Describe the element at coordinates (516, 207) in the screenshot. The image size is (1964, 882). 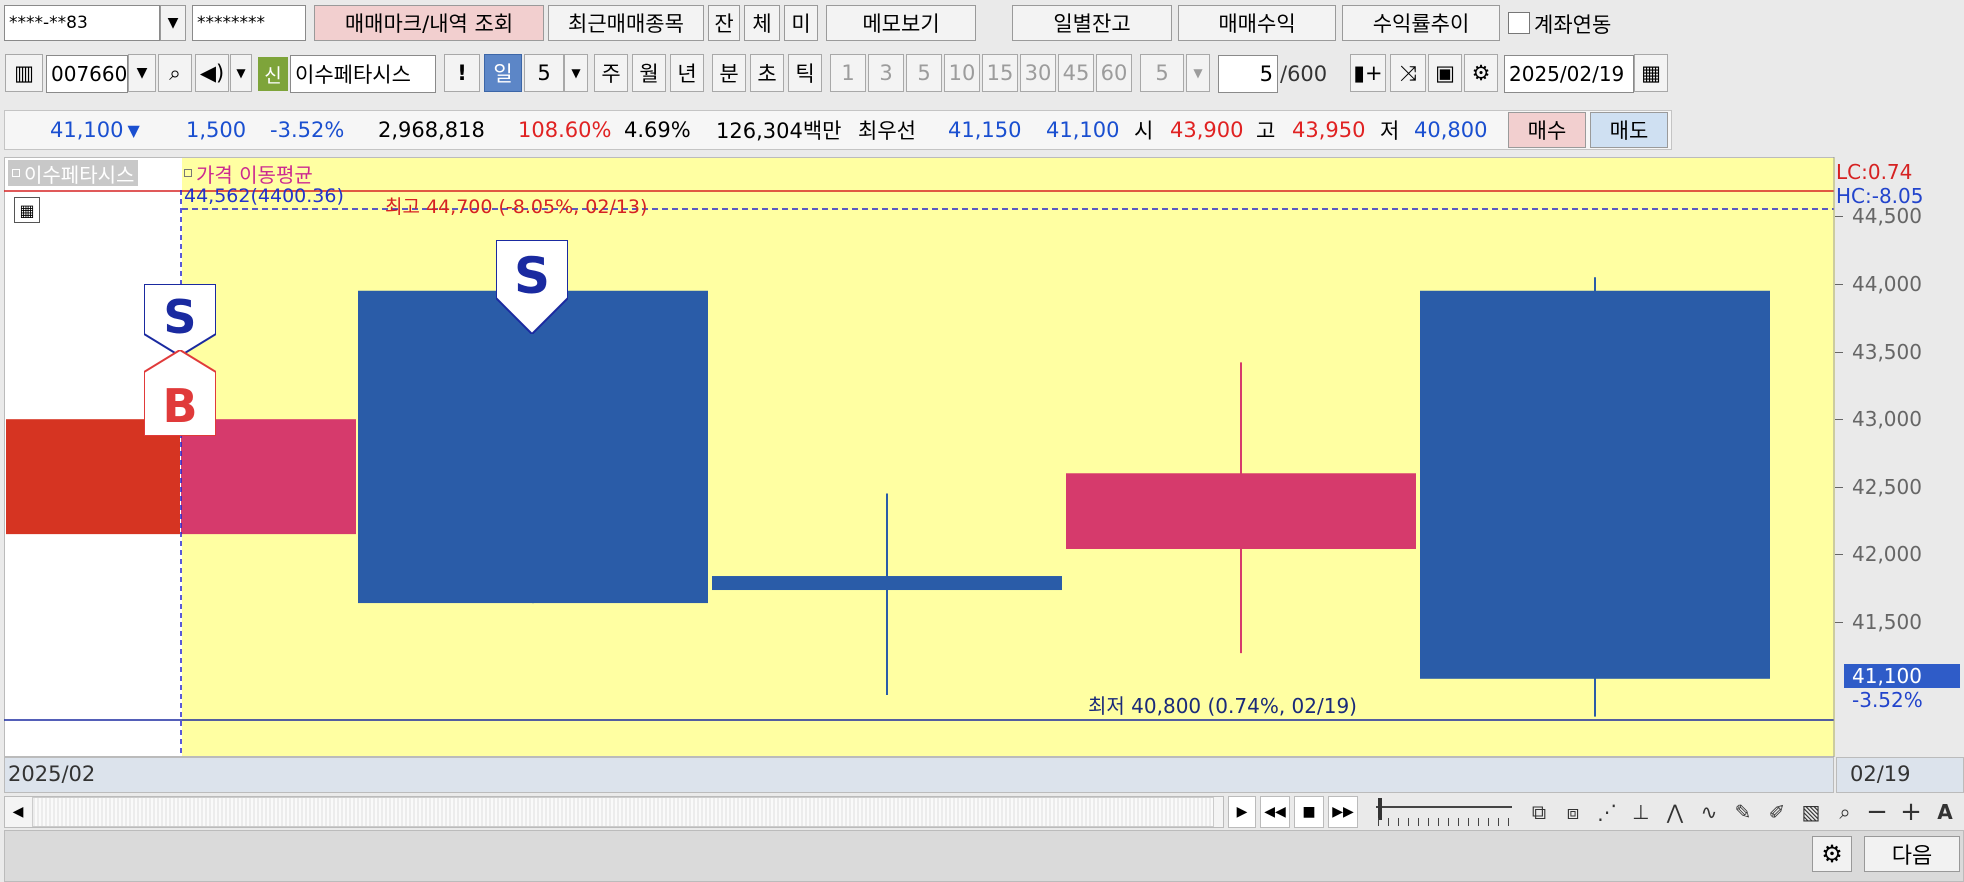
I see `high-price-note: 최고 44,700 (-8.05%, 02/13)` at that location.